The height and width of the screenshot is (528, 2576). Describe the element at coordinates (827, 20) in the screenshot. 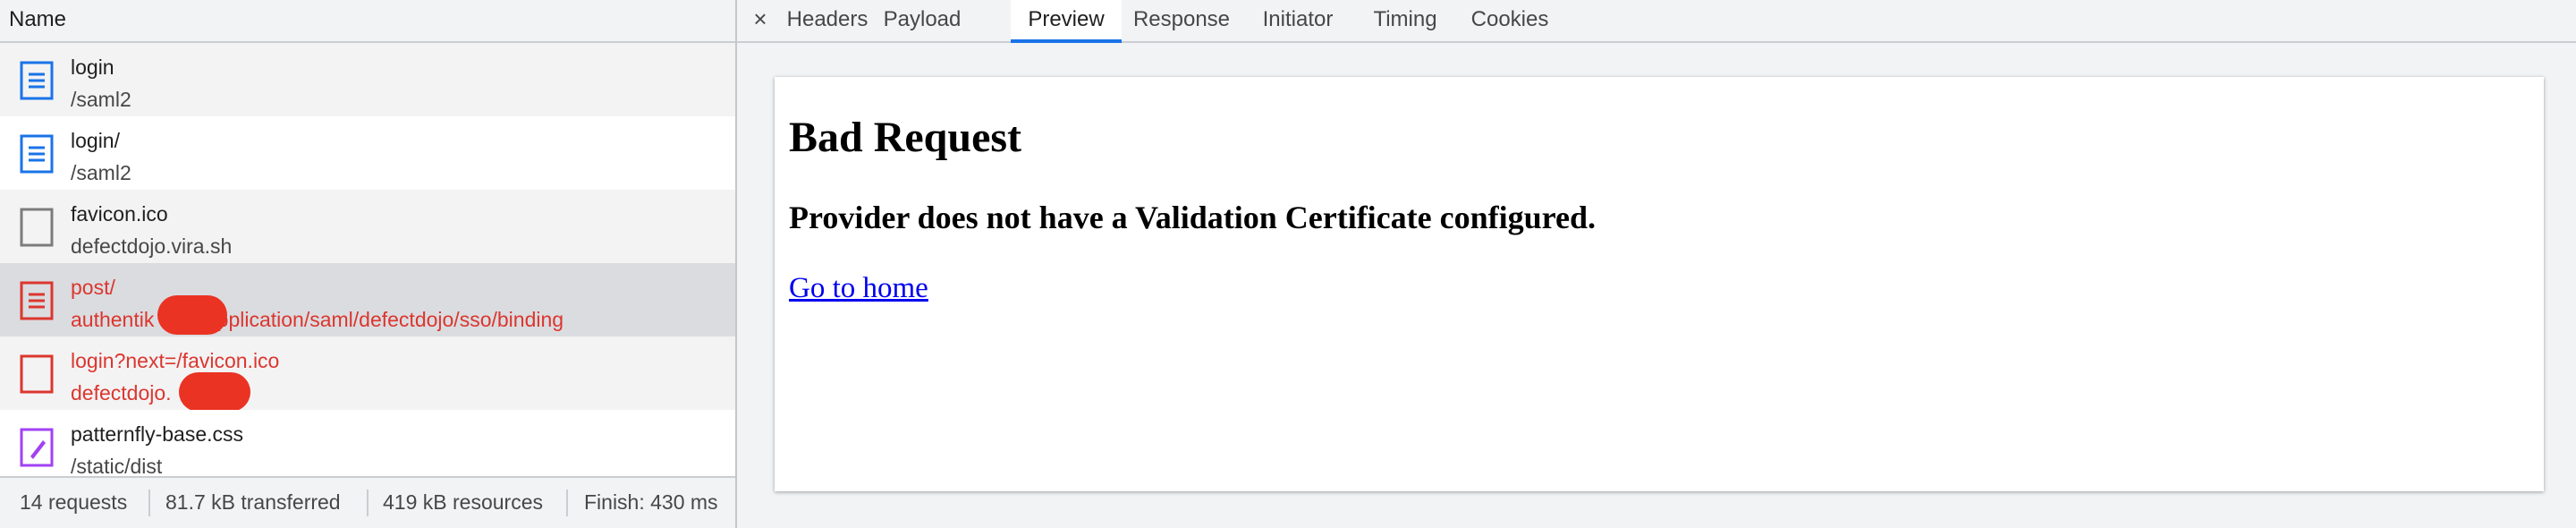

I see `tab-headers: Headers` at that location.